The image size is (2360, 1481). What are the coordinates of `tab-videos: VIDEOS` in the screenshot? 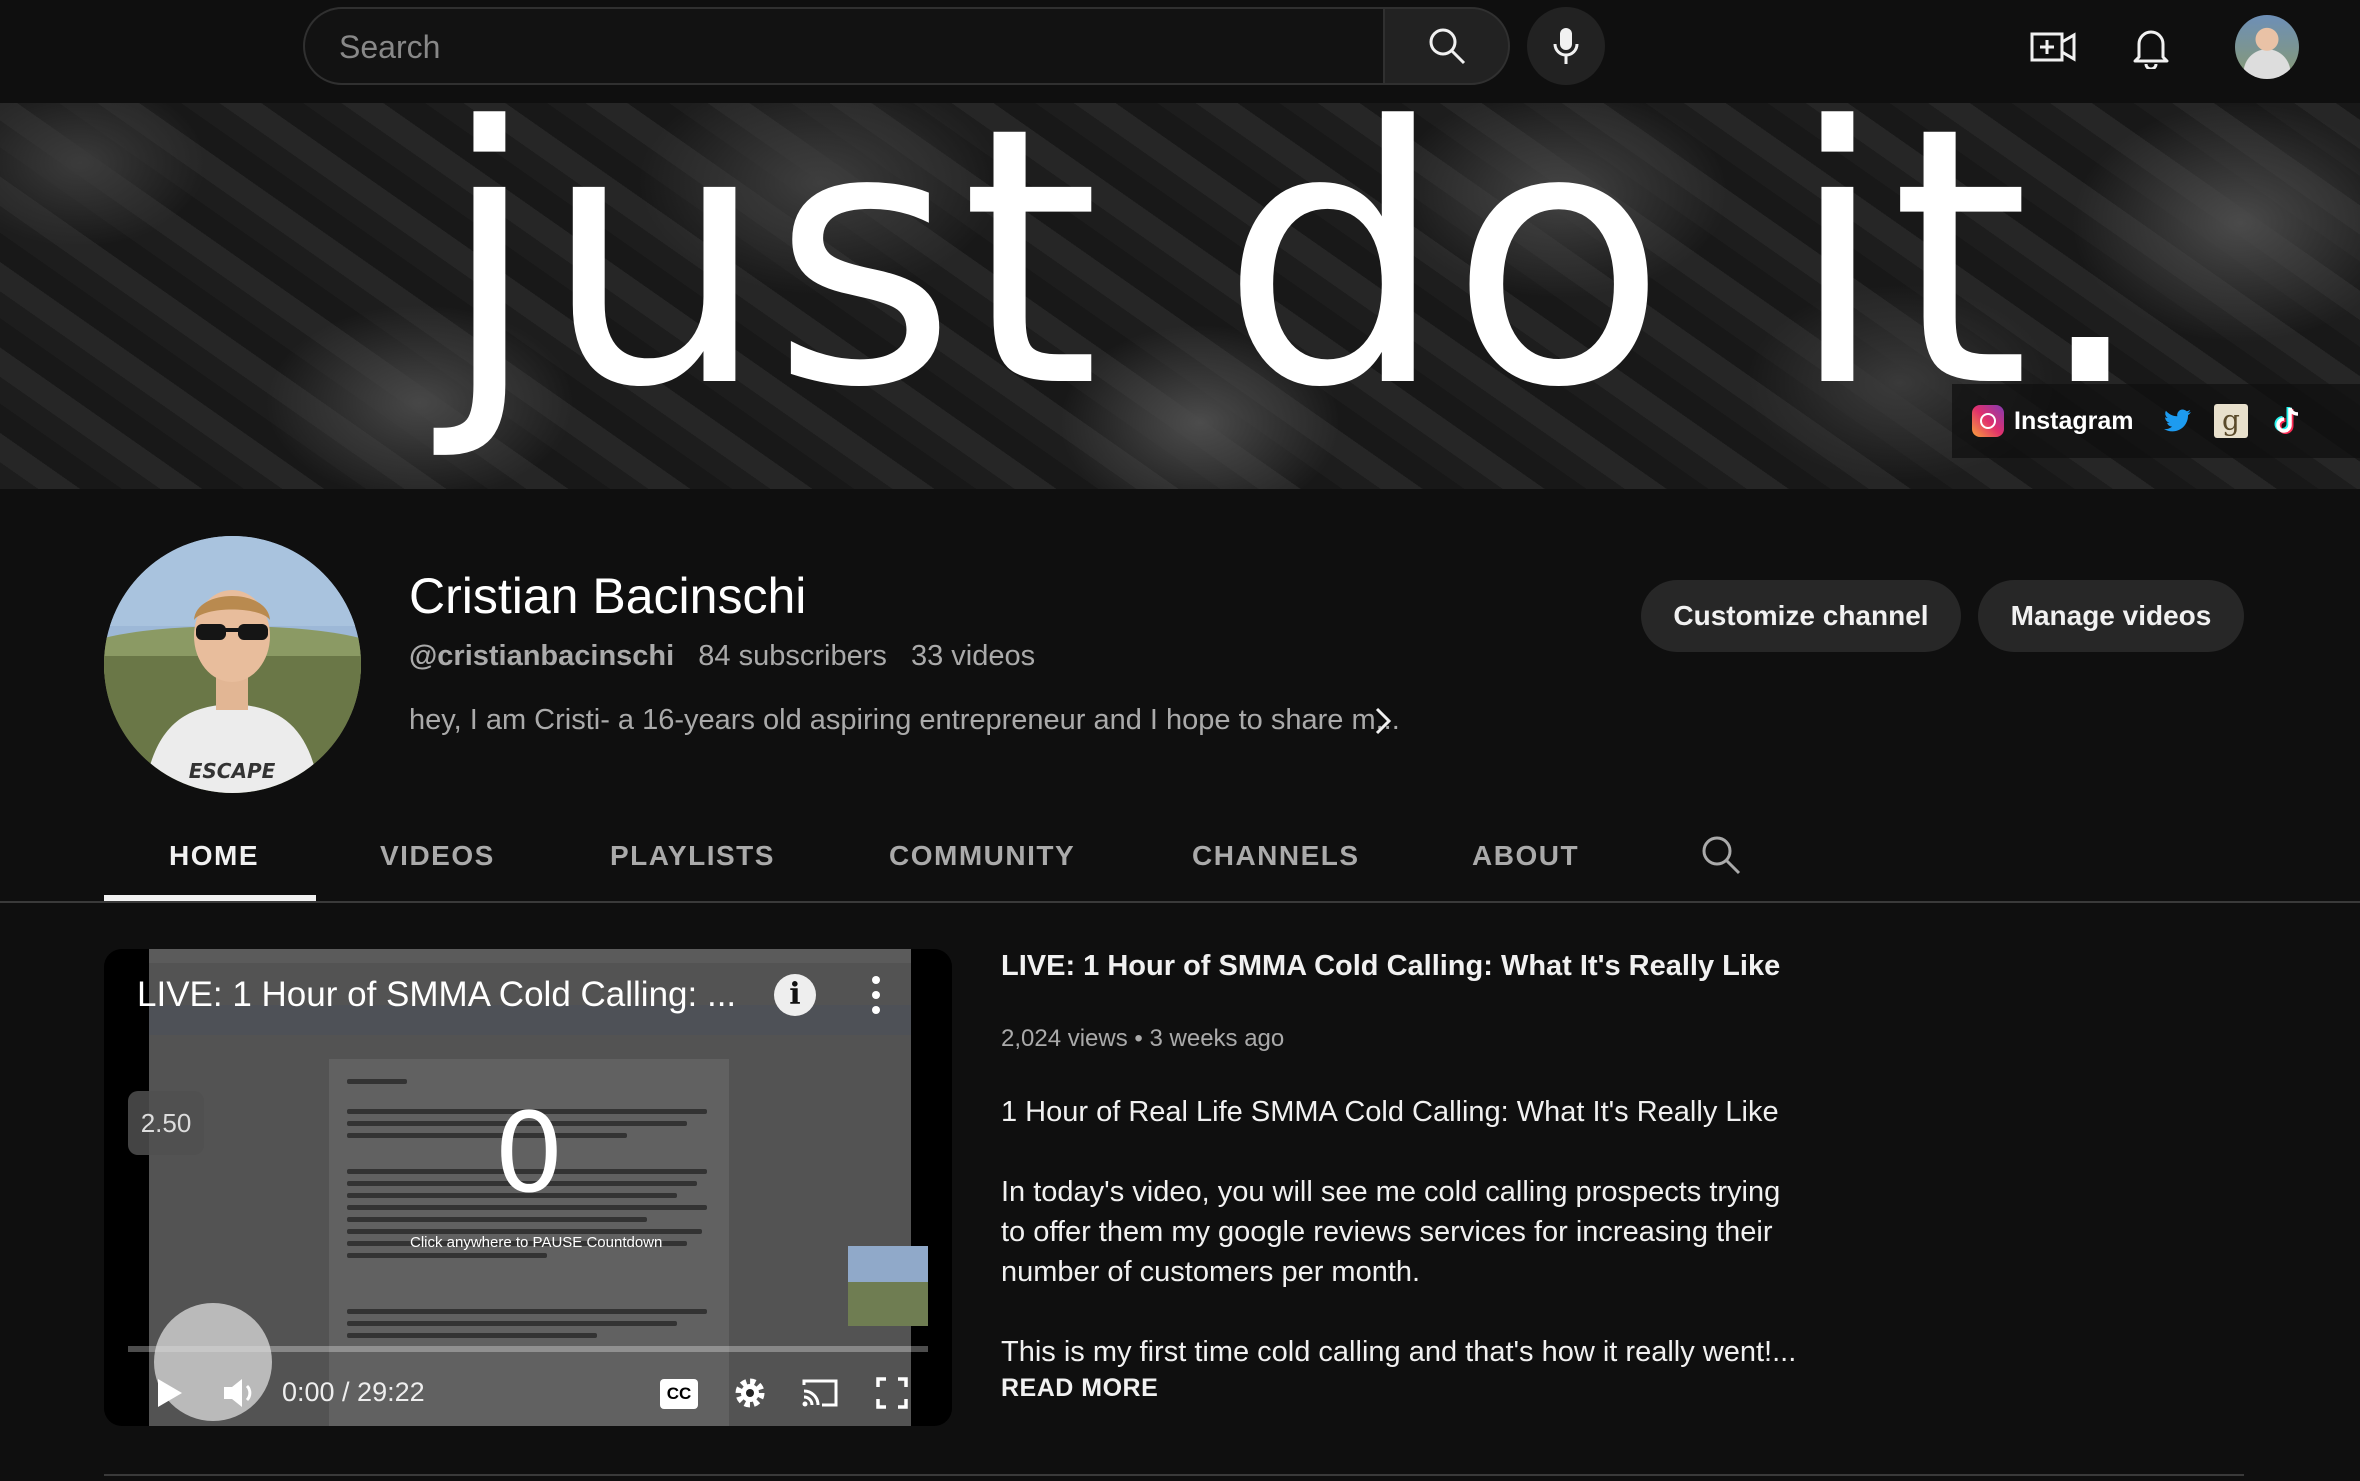 It's located at (437, 856).